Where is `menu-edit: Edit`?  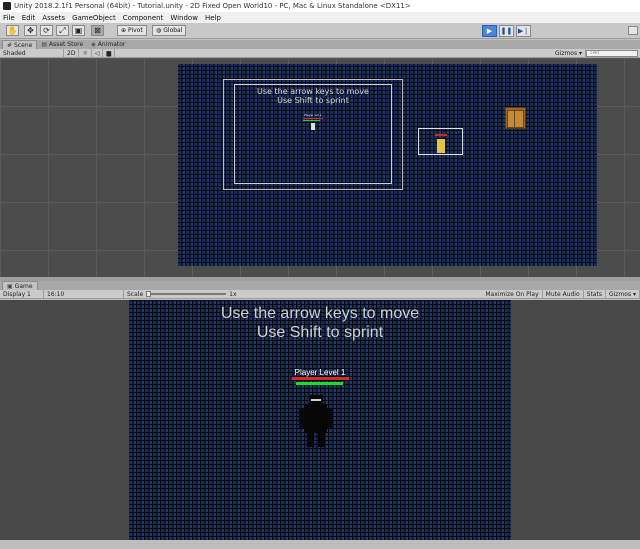
menu-edit: Edit is located at coordinates (29, 18).